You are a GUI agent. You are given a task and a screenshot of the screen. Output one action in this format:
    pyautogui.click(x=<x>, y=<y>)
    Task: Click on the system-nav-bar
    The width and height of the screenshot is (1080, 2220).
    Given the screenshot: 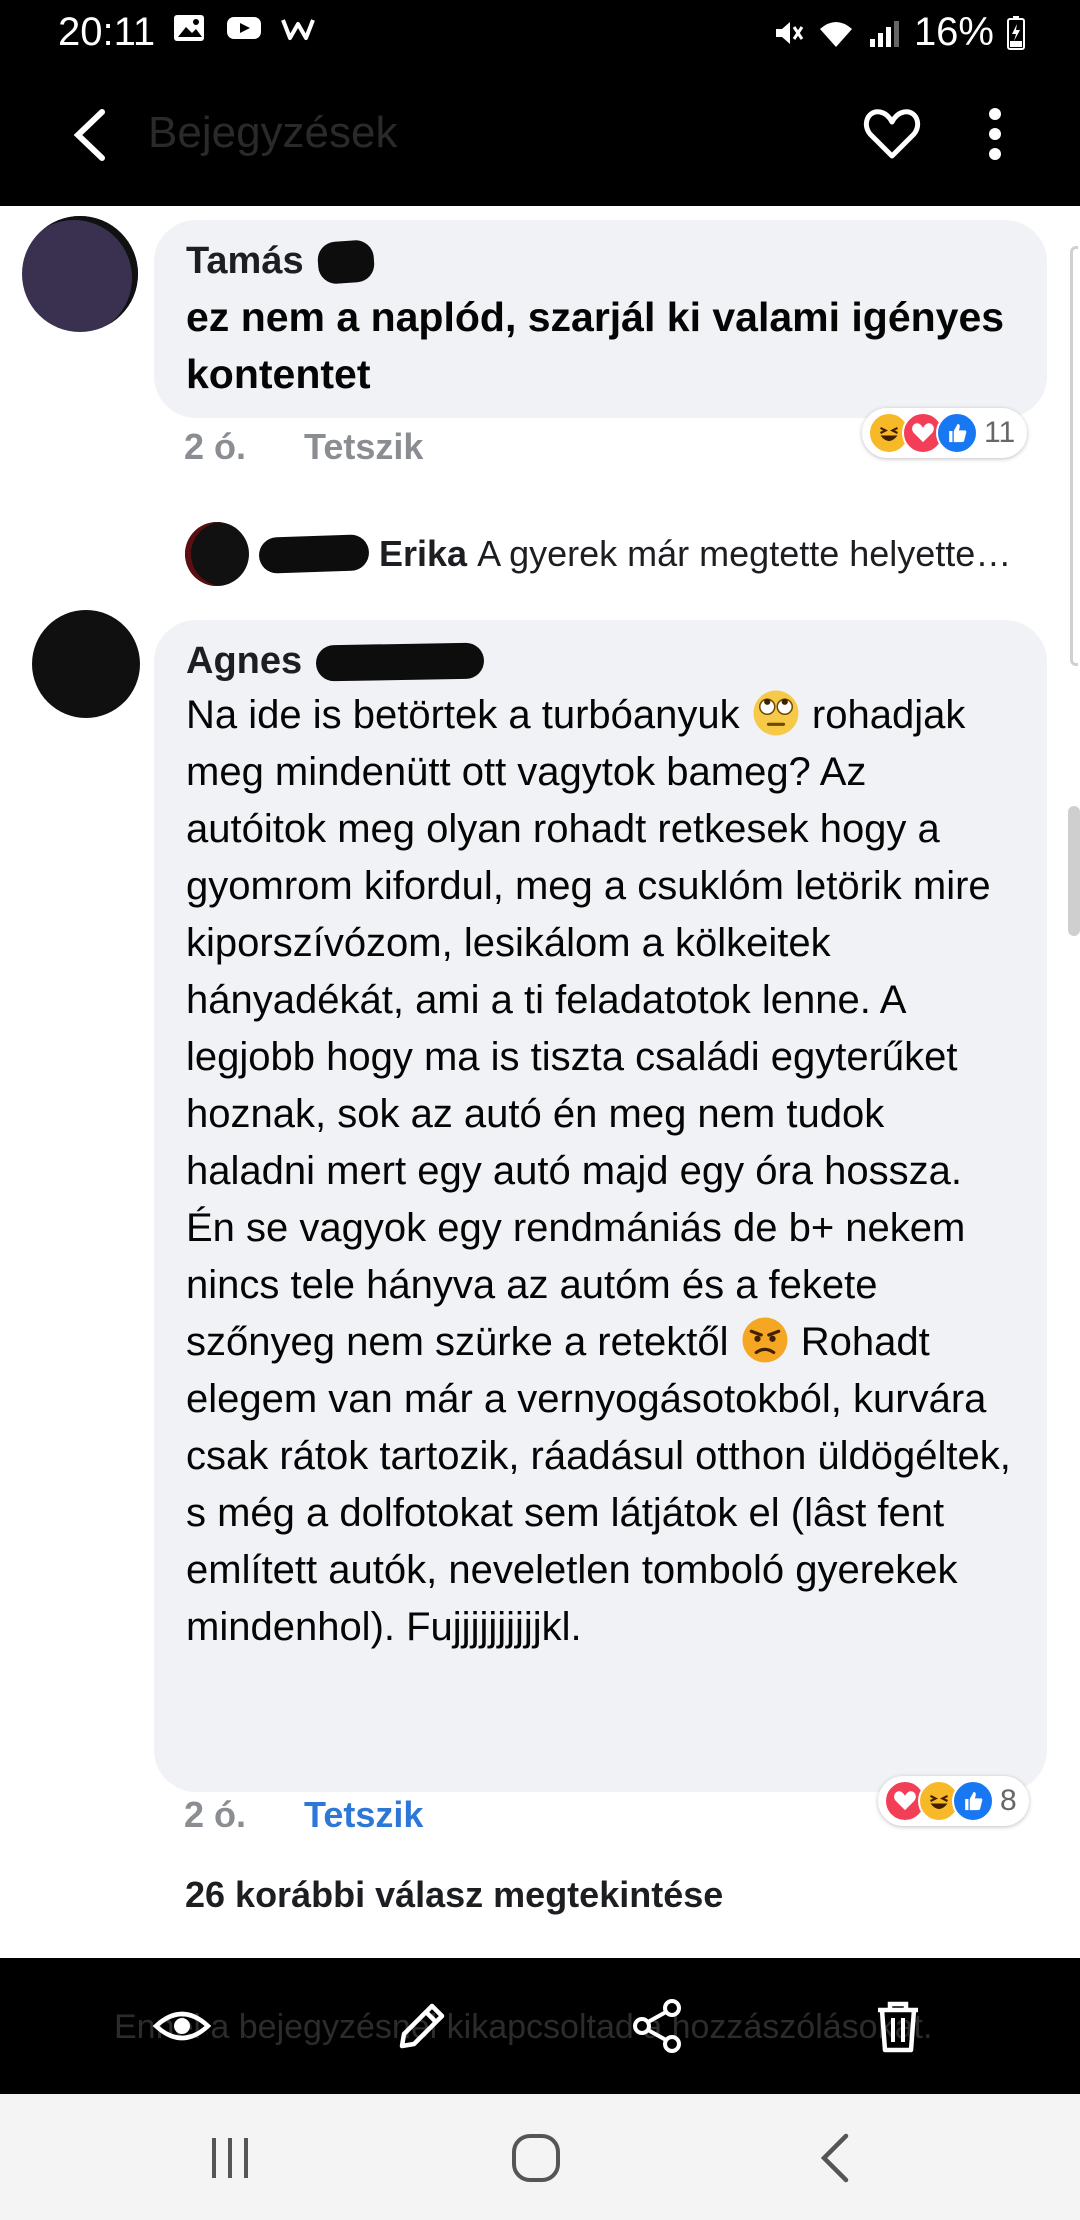 What is the action you would take?
    pyautogui.click(x=540, y=2157)
    